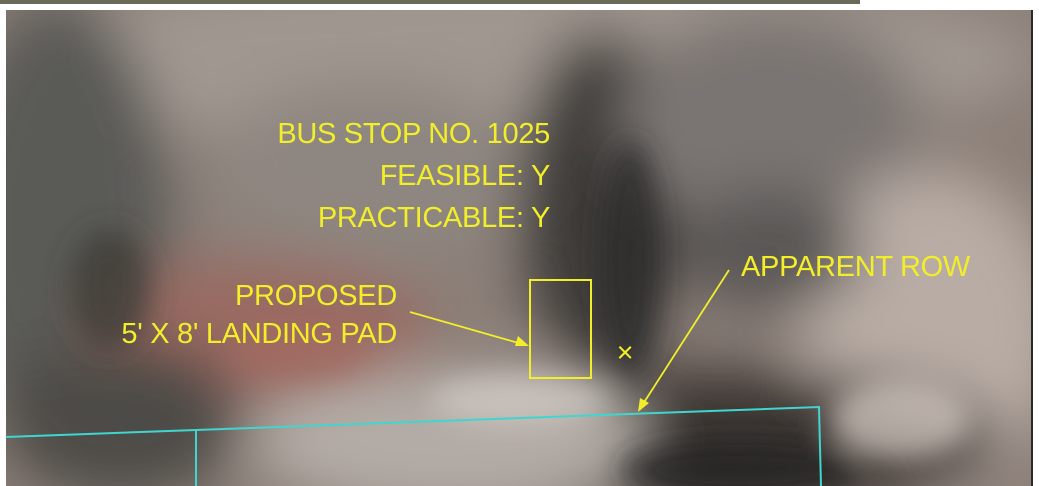 The width and height of the screenshot is (1039, 486). I want to click on practicable-status: PRACTICABLE: Y, so click(434, 218).